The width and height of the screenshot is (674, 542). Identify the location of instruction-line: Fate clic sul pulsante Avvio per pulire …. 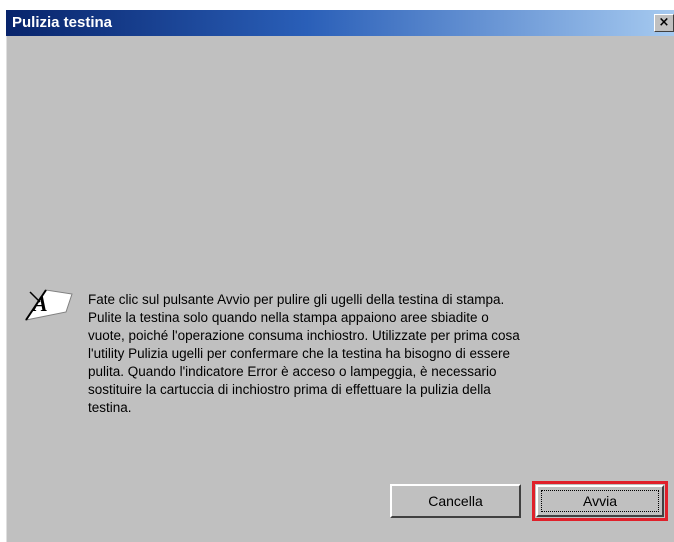
(296, 299).